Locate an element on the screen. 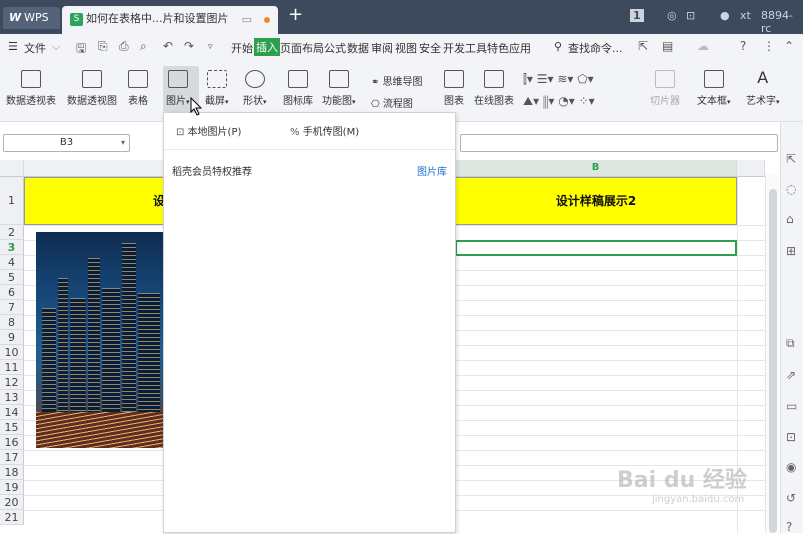 This screenshot has height=534, width=803. mindmap-button: ⚭ 思维导图 is located at coordinates (397, 80).